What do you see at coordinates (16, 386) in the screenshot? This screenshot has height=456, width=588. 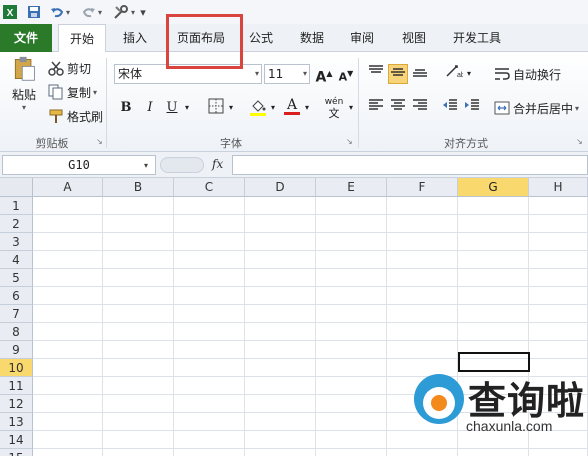 I see `row-header-11: 11` at bounding box center [16, 386].